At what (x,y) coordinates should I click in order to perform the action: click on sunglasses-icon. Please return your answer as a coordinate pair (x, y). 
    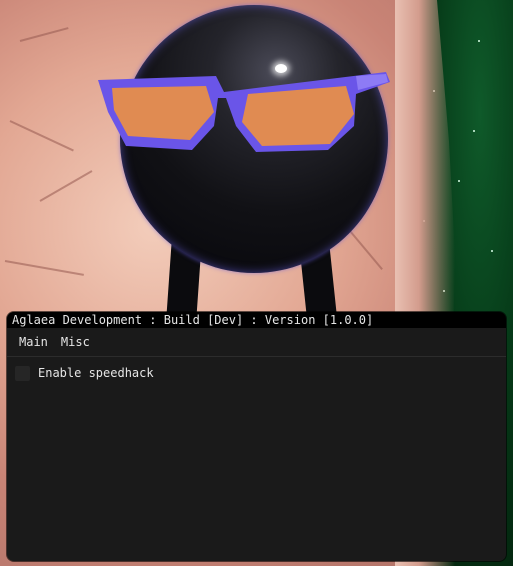
    Looking at the image, I should click on (244, 112).